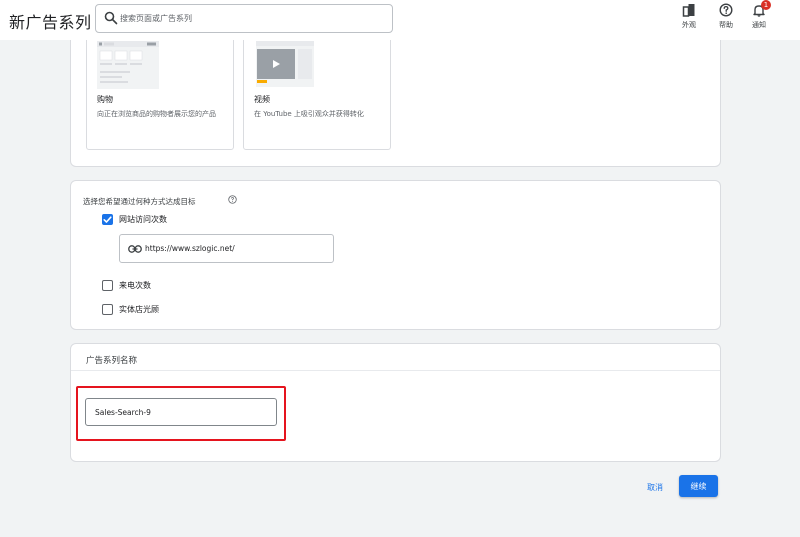  What do you see at coordinates (135, 285) in the screenshot?
I see `phone-calls-label: 来电次数` at bounding box center [135, 285].